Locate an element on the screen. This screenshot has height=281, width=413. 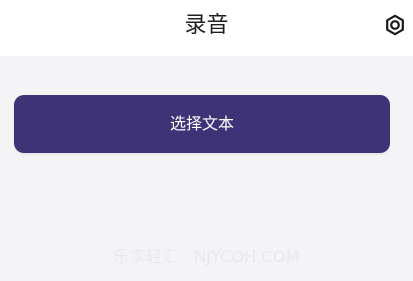
page-title: 录音 is located at coordinates (206, 25).